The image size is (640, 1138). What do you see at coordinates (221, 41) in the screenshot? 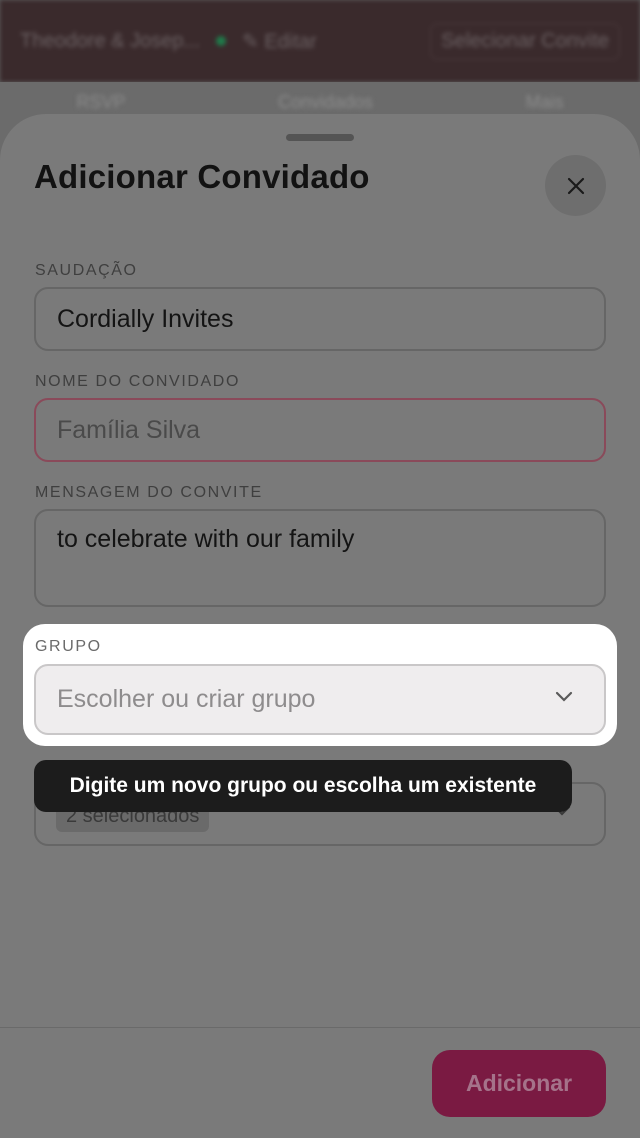
I see `online-status-dot` at bounding box center [221, 41].